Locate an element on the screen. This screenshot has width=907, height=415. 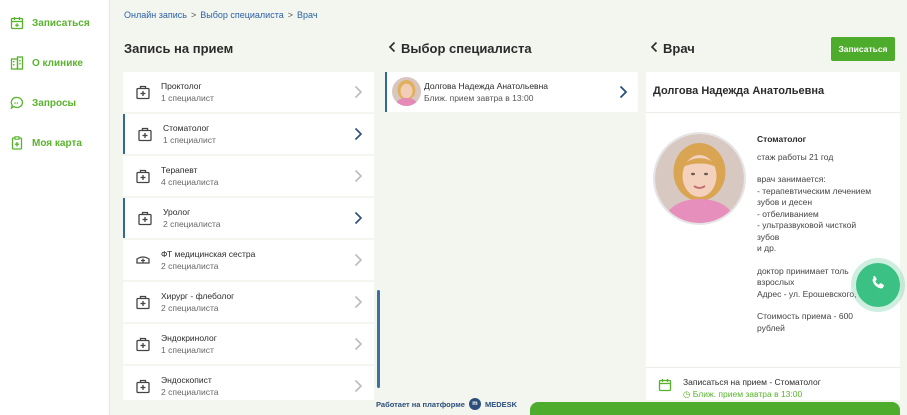
sidebar-item-label: О клинике is located at coordinates (57, 63).